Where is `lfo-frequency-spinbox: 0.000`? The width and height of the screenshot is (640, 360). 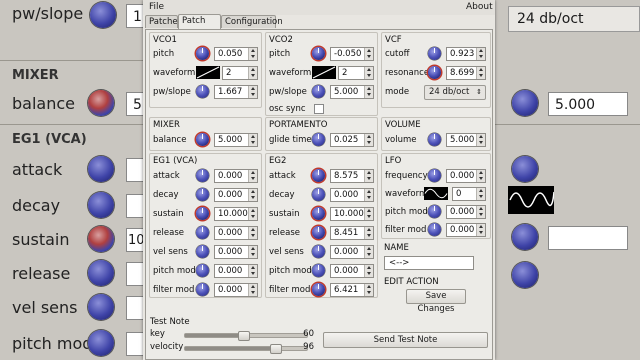
lfo-frequency-spinbox: 0.000 is located at coordinates (466, 176).